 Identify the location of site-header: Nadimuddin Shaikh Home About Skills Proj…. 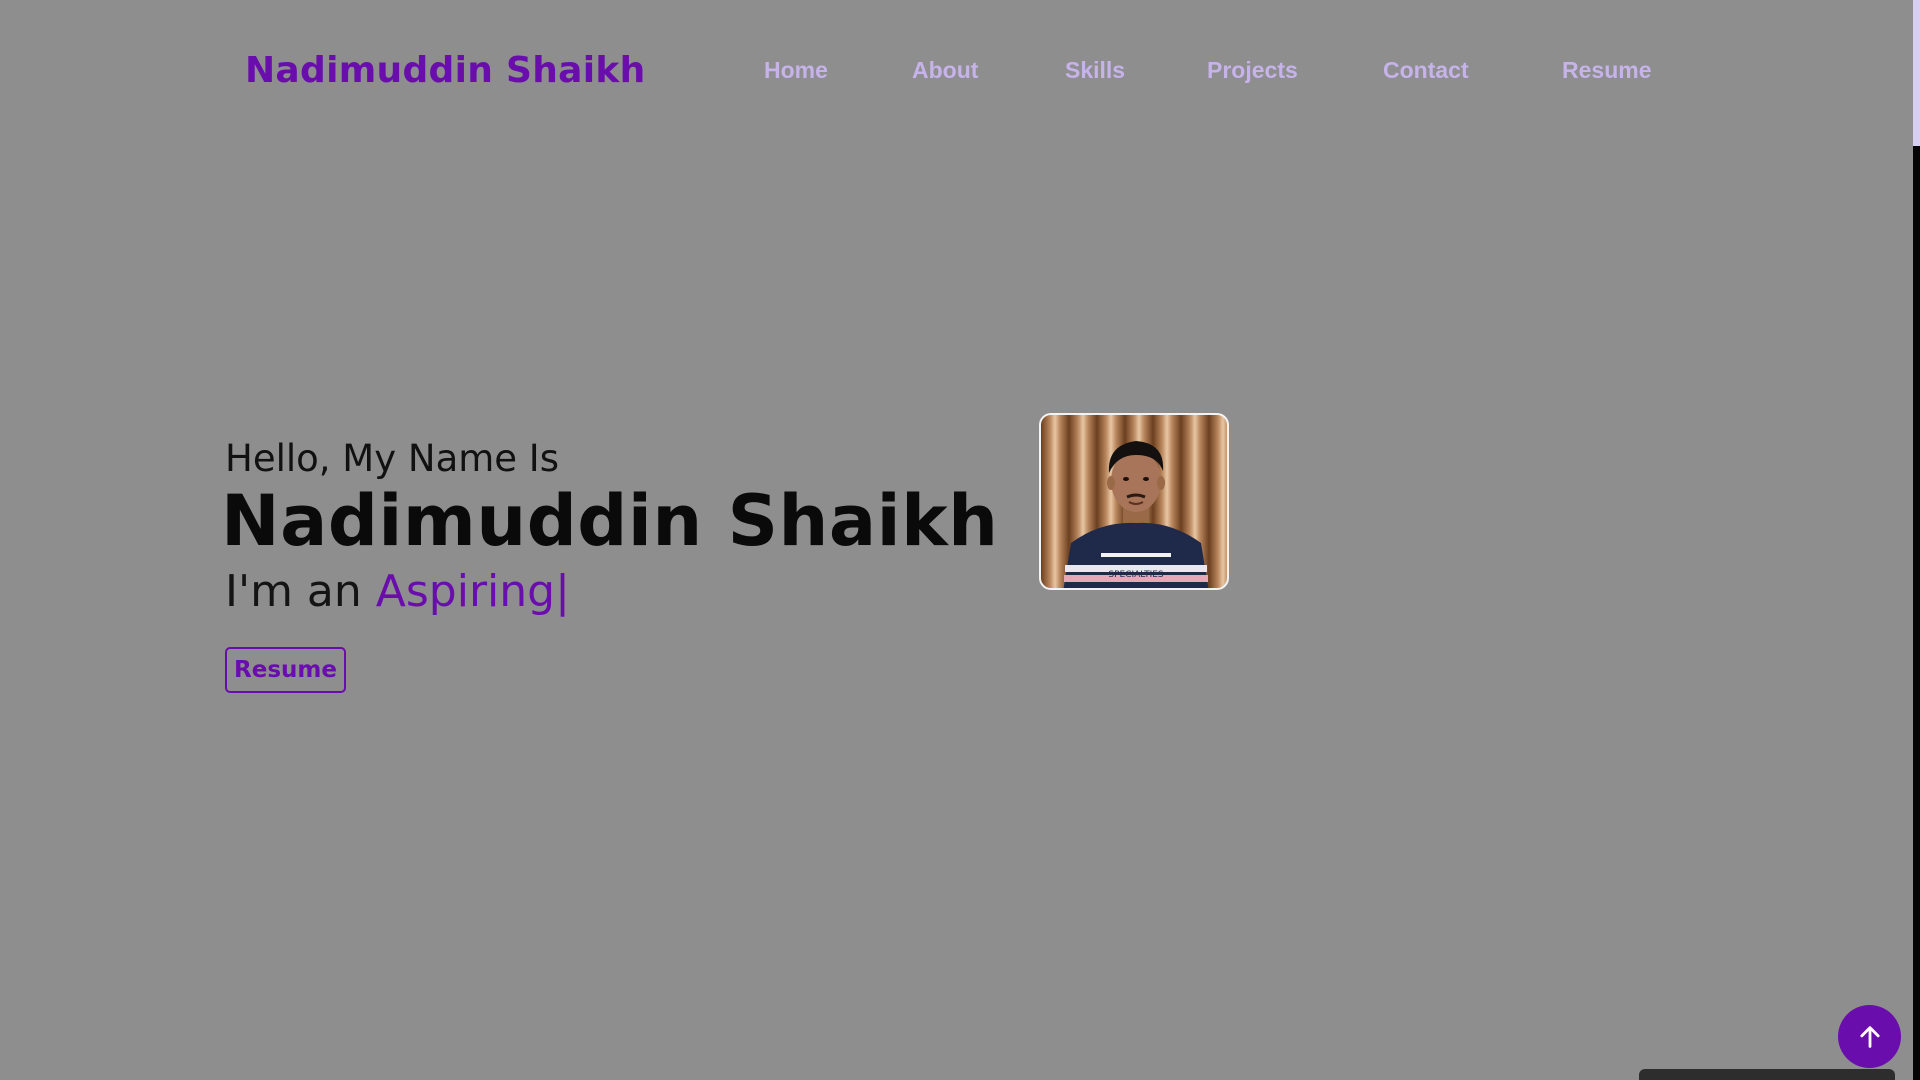
(956, 73).